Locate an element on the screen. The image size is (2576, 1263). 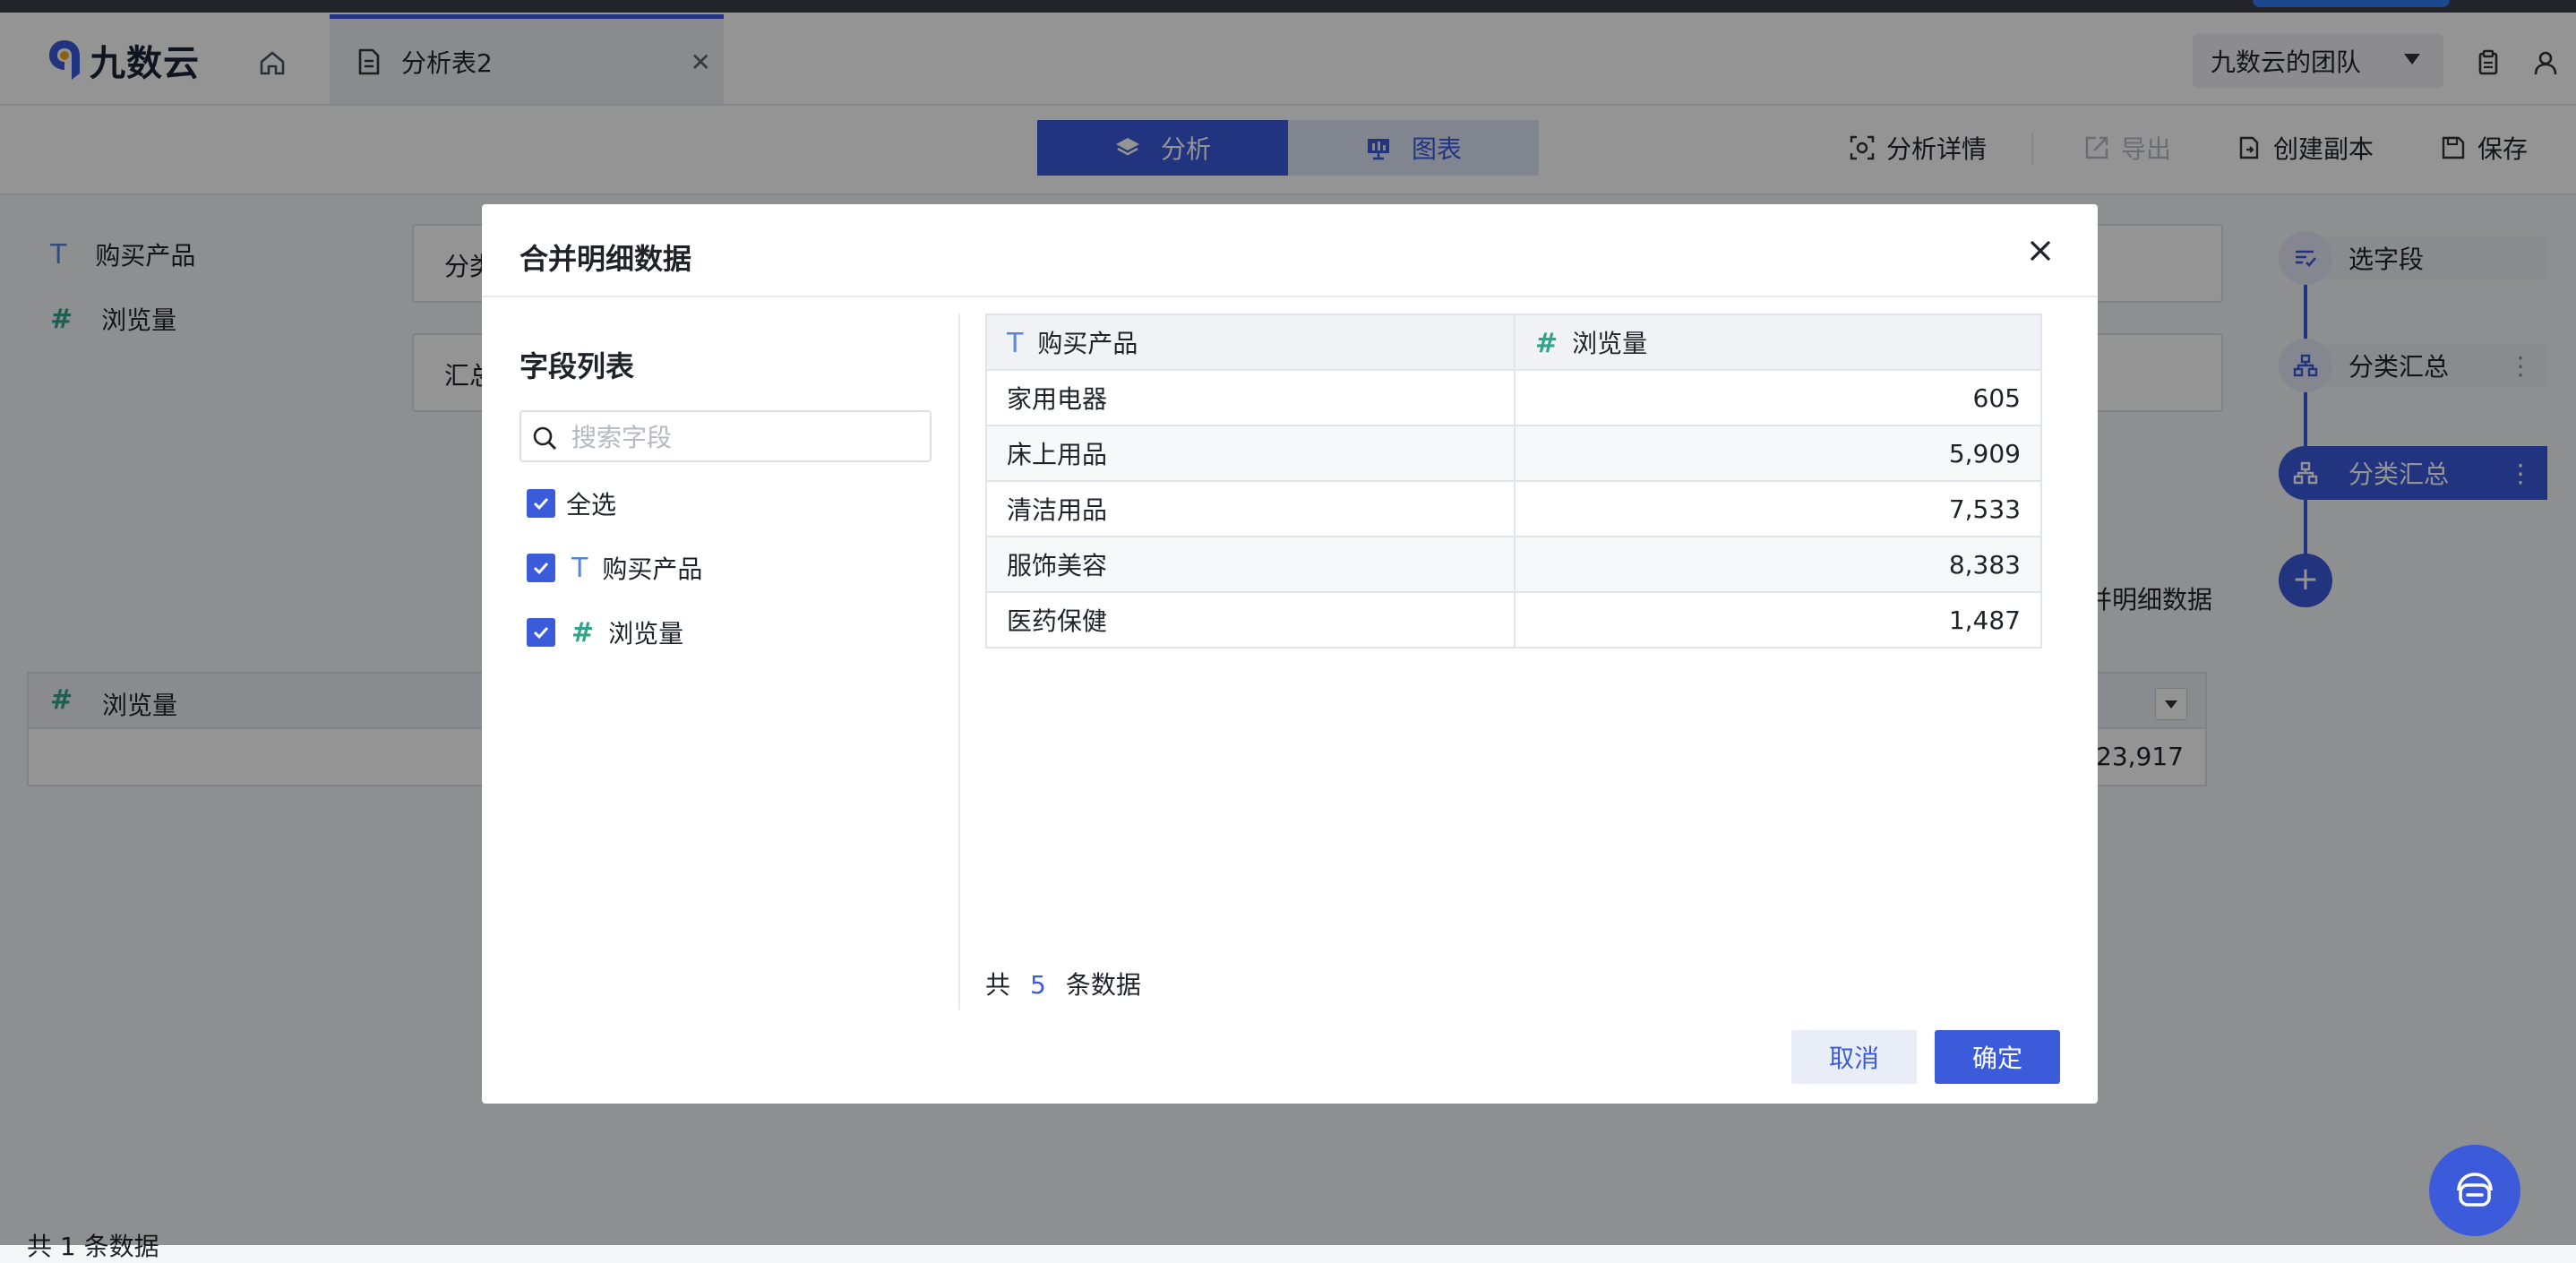
cell-views: 7,533 is located at coordinates (1778, 508).